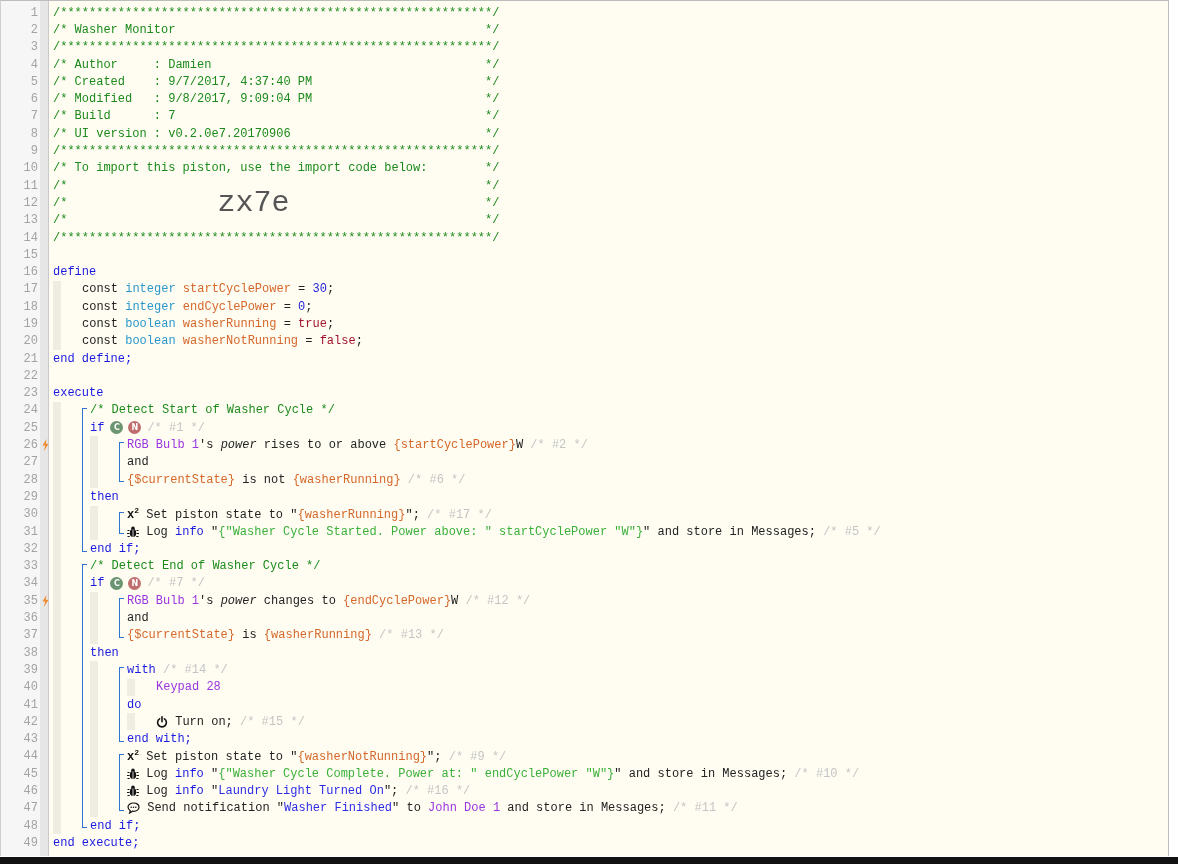 This screenshot has height=864, width=1178. I want to click on line-number: 43, so click(30, 739).